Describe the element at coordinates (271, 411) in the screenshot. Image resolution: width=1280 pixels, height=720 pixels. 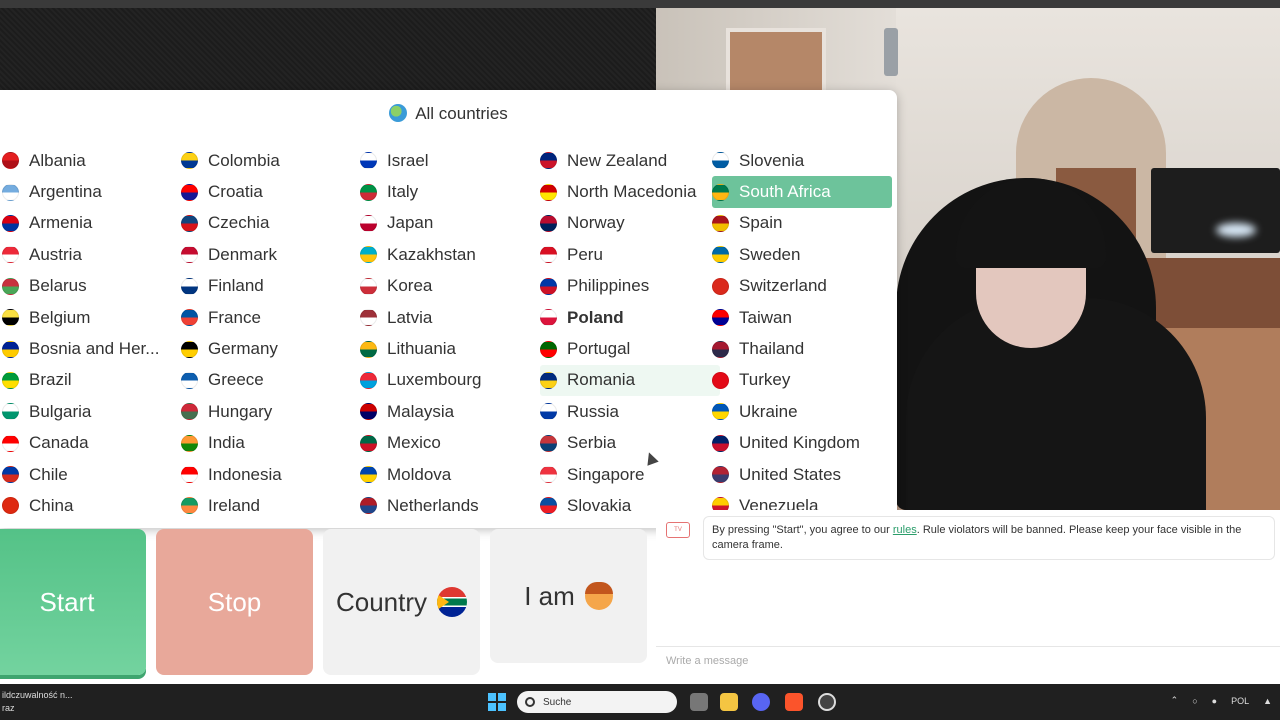
I see `country-option-hungary: Hungary` at that location.